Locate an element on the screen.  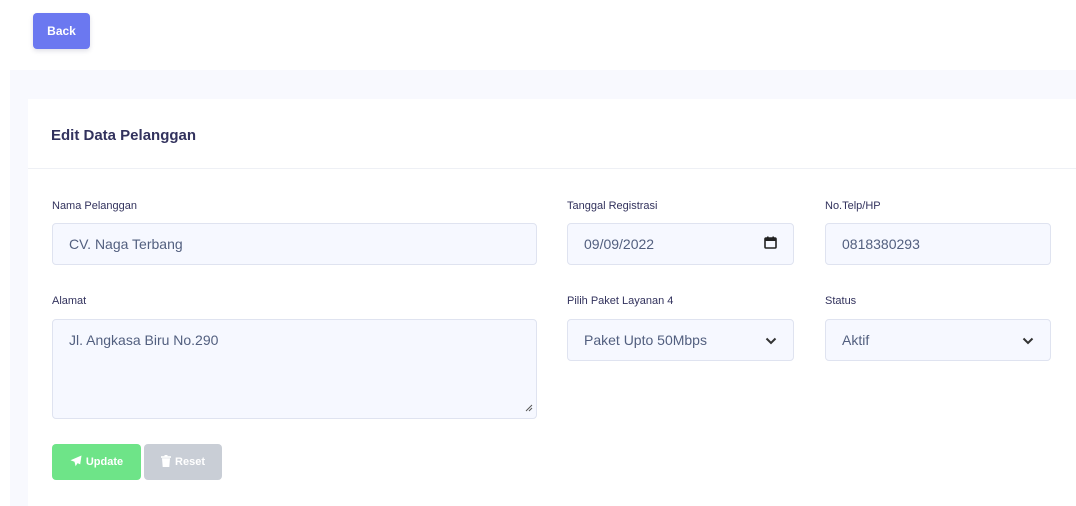
alamat-textarea: Jl. Angkasa Biru No.290 is located at coordinates (294, 369).